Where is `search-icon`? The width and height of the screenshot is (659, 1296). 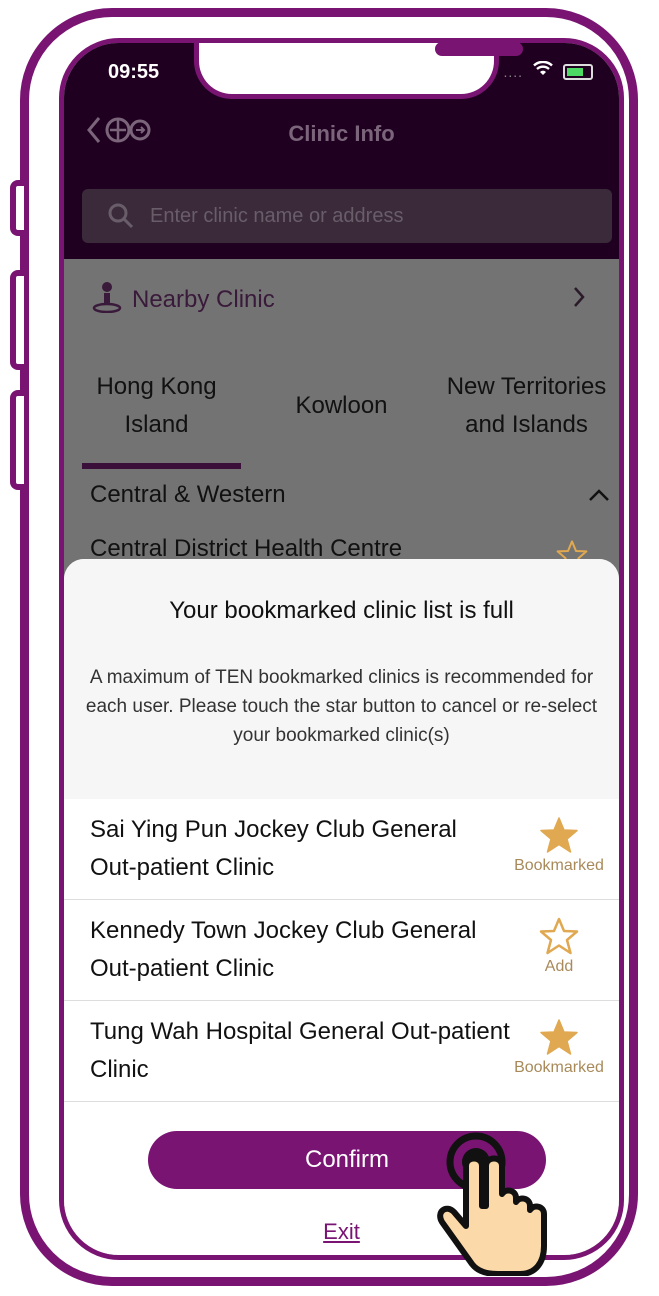
search-icon is located at coordinates (121, 216).